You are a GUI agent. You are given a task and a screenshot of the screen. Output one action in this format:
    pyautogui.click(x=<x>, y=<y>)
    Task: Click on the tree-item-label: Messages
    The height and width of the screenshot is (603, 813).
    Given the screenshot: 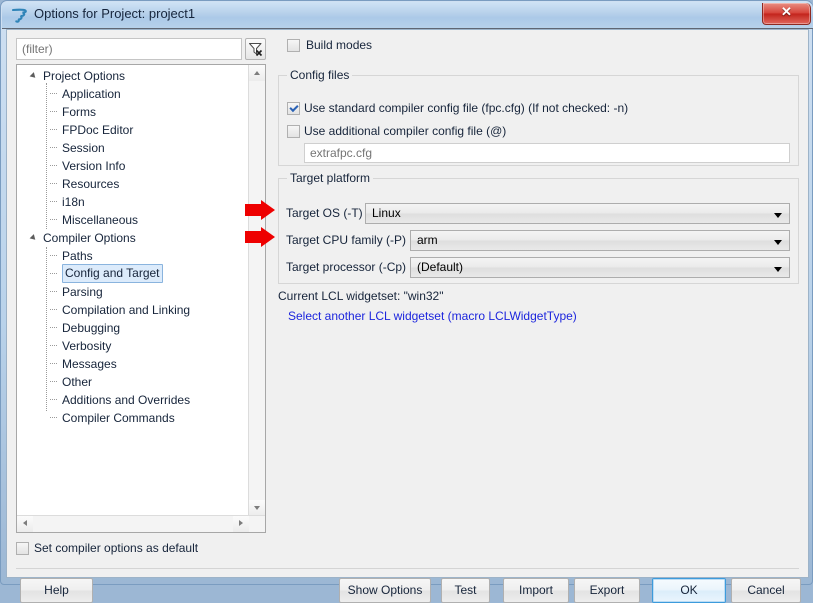 What is the action you would take?
    pyautogui.click(x=89, y=364)
    